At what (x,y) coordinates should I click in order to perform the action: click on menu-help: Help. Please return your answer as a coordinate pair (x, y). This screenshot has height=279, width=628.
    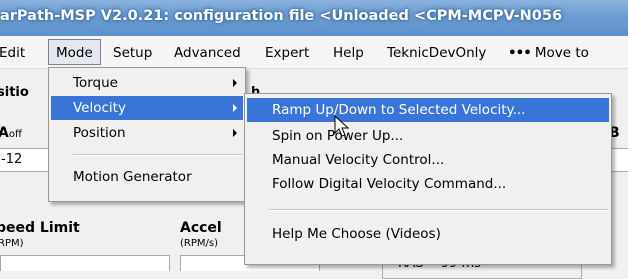
    Looking at the image, I should click on (348, 53).